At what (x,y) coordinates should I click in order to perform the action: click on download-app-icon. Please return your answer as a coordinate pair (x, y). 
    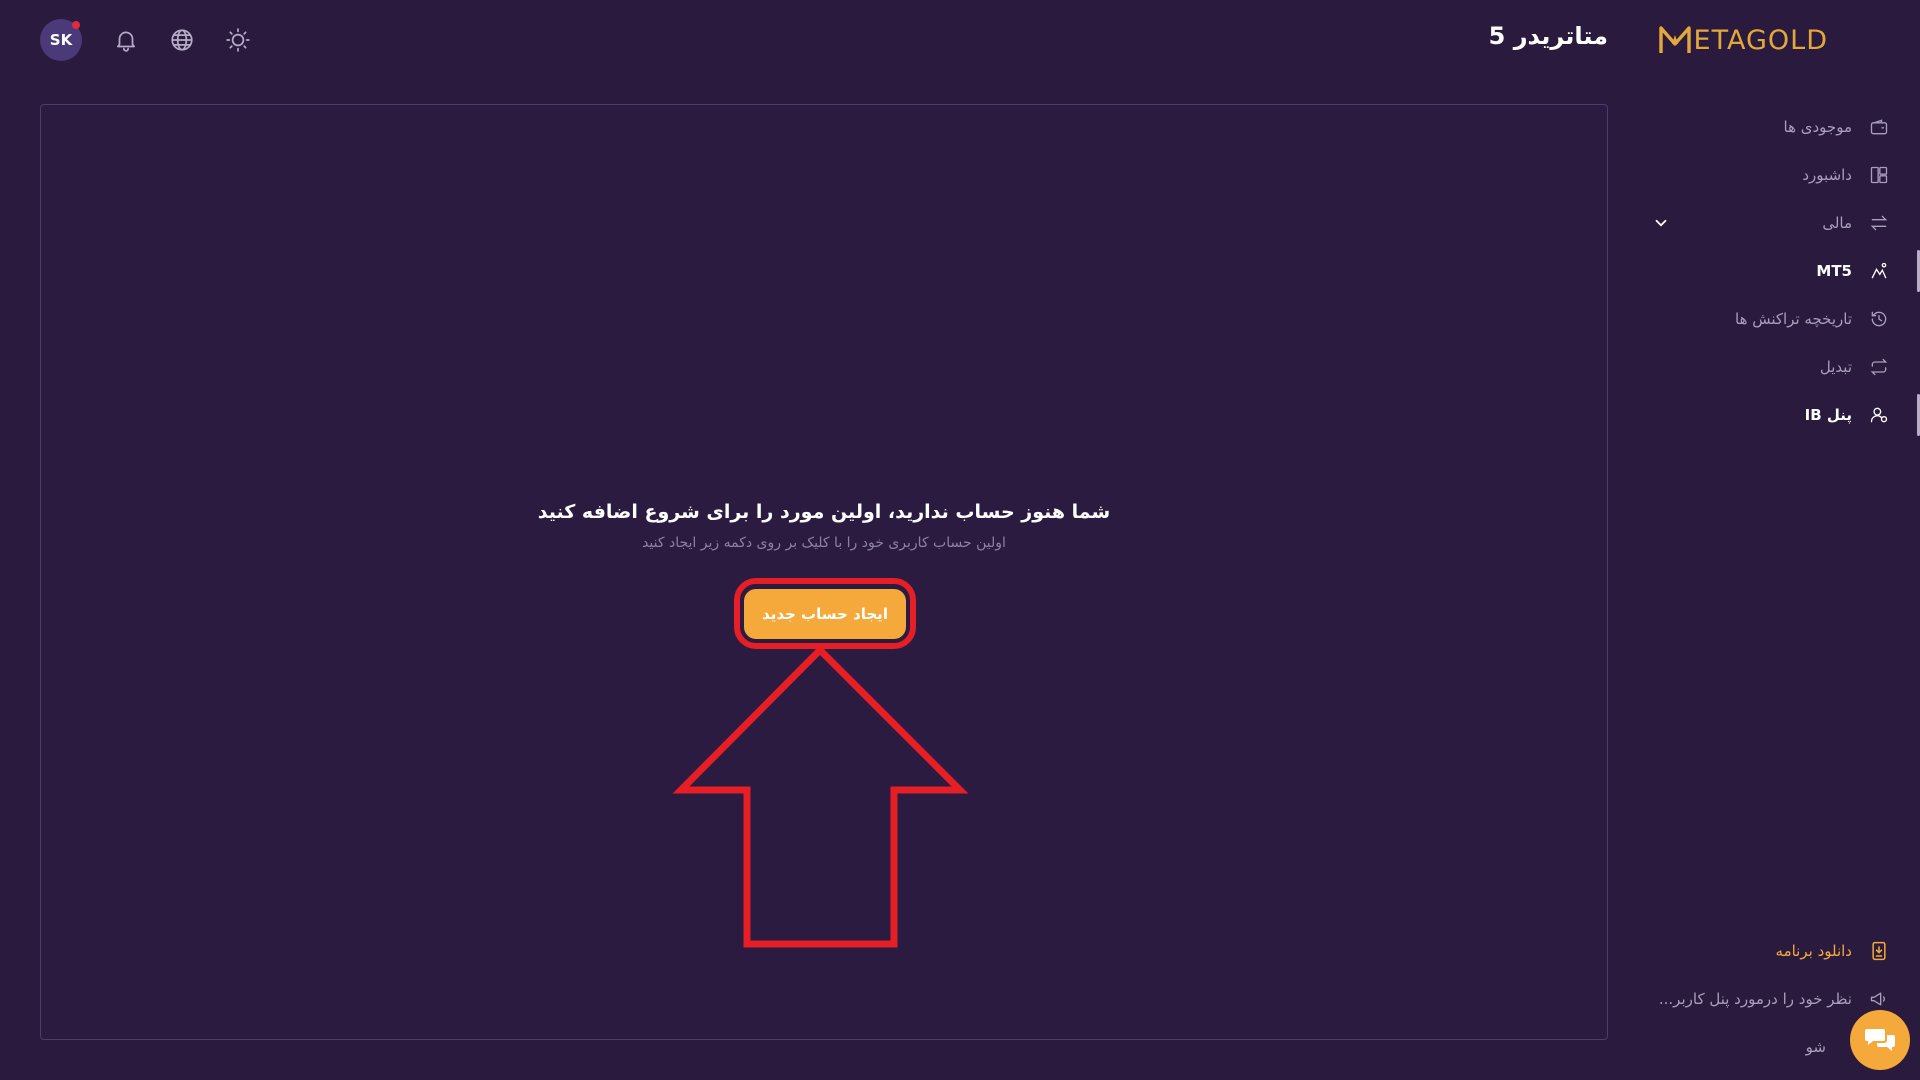
    Looking at the image, I should click on (1879, 951).